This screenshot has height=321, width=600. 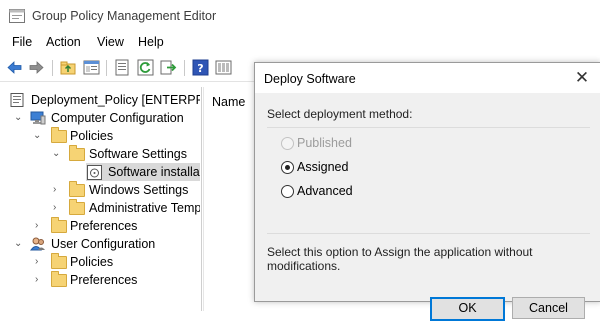 What do you see at coordinates (228, 102) in the screenshot?
I see `column-header-name: Name` at bounding box center [228, 102].